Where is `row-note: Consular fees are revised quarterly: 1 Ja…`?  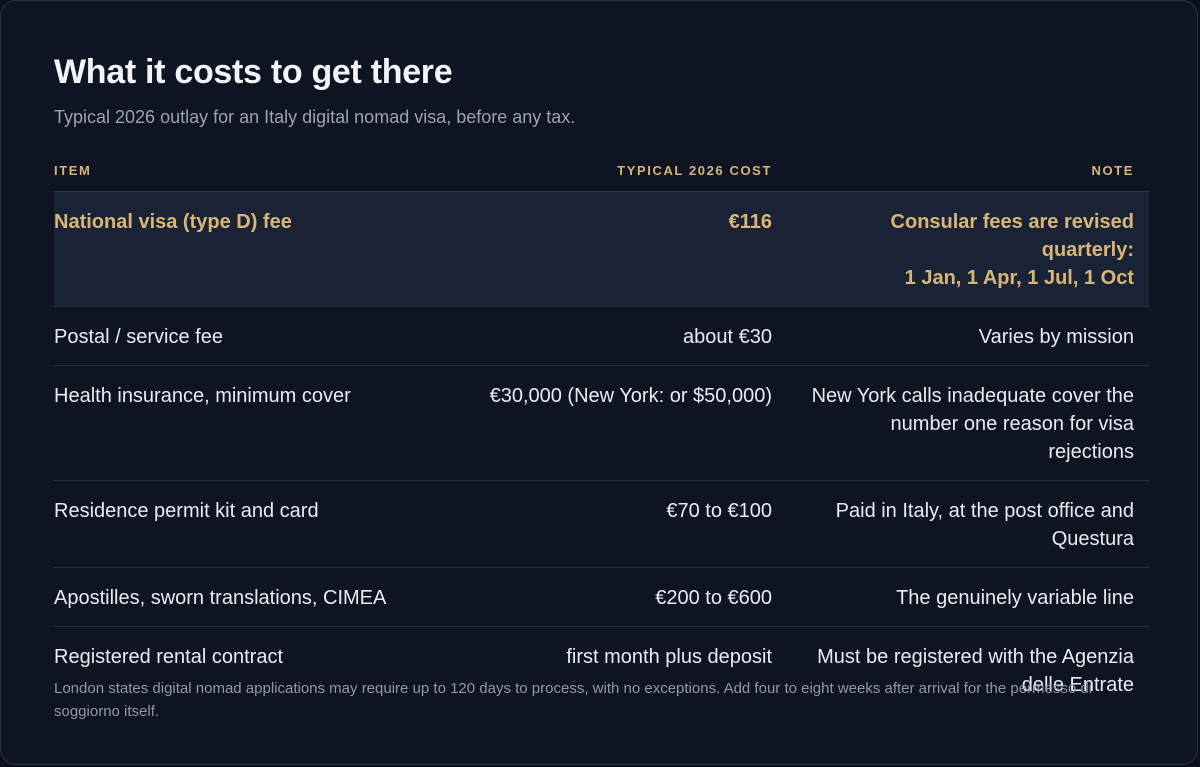 row-note: Consular fees are revised quarterly: 1 Ja… is located at coordinates (968, 249).